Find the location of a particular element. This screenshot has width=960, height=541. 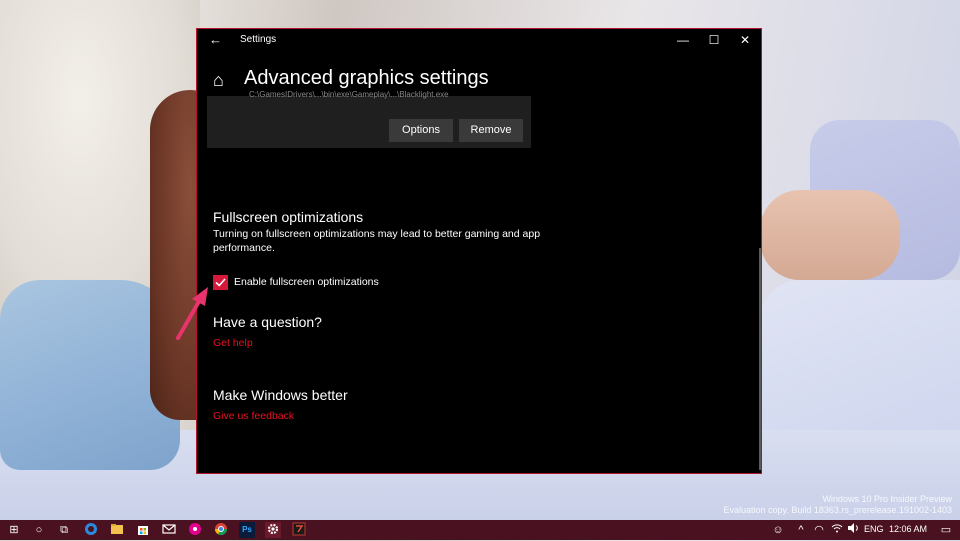

pointer-arrow-icon is located at coordinates (192, 313).